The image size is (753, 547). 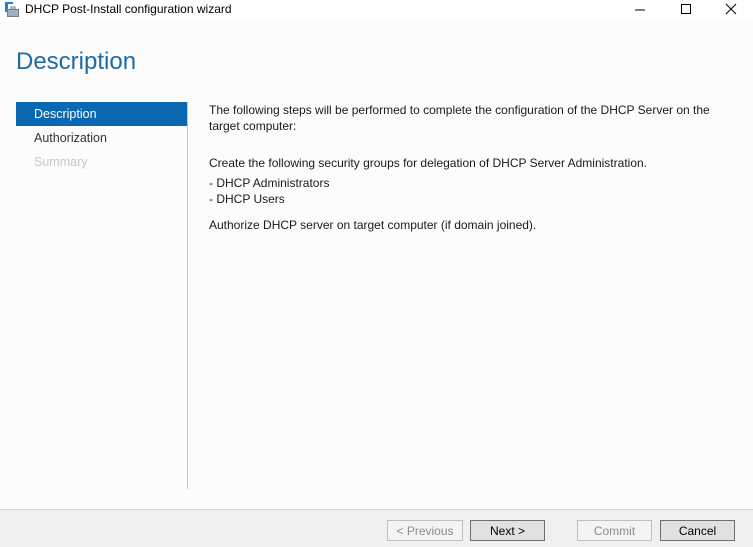 What do you see at coordinates (247, 199) in the screenshot?
I see `list-item: - DHCP Users` at bounding box center [247, 199].